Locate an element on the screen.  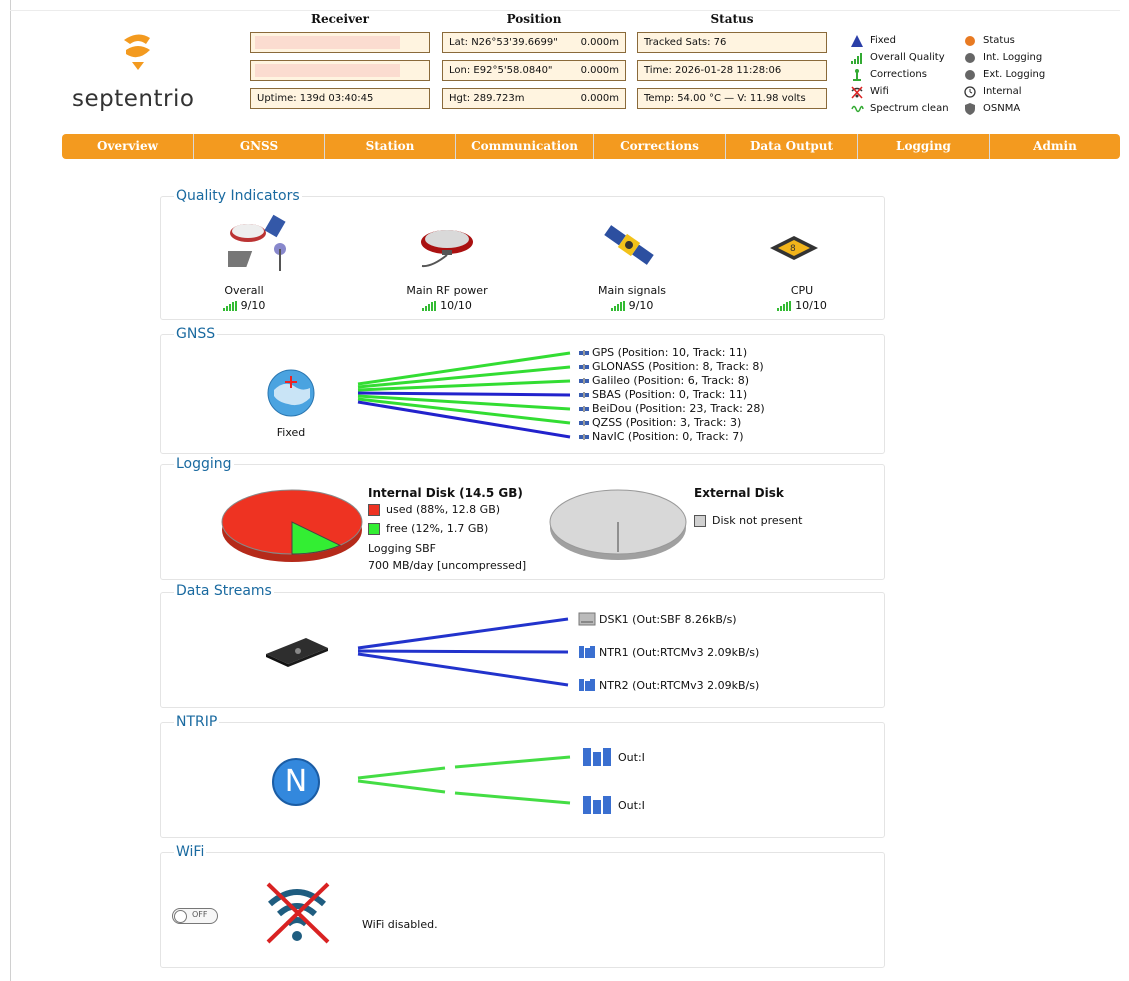
toggle-knob is located at coordinates (180, 916).